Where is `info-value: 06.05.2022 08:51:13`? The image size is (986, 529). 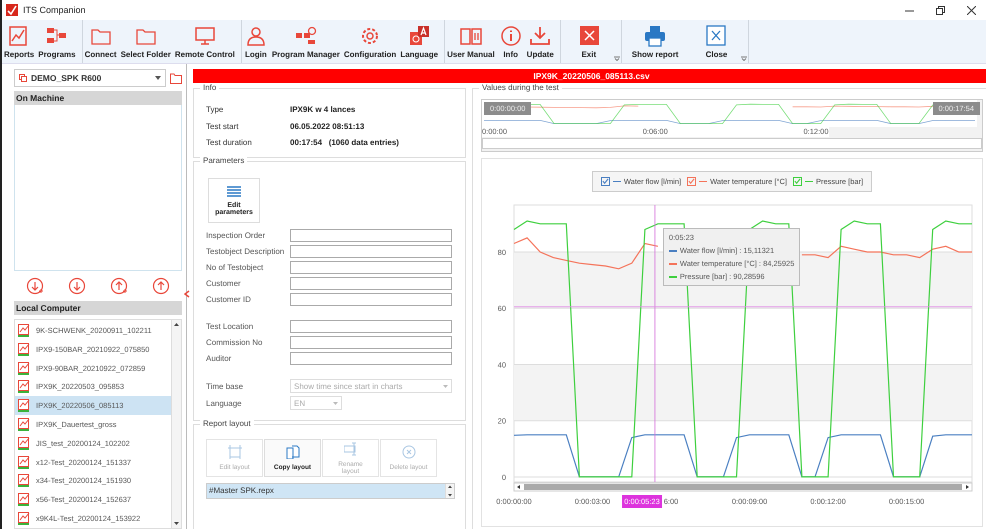
info-value: 06.05.2022 08:51:13 is located at coordinates (328, 127).